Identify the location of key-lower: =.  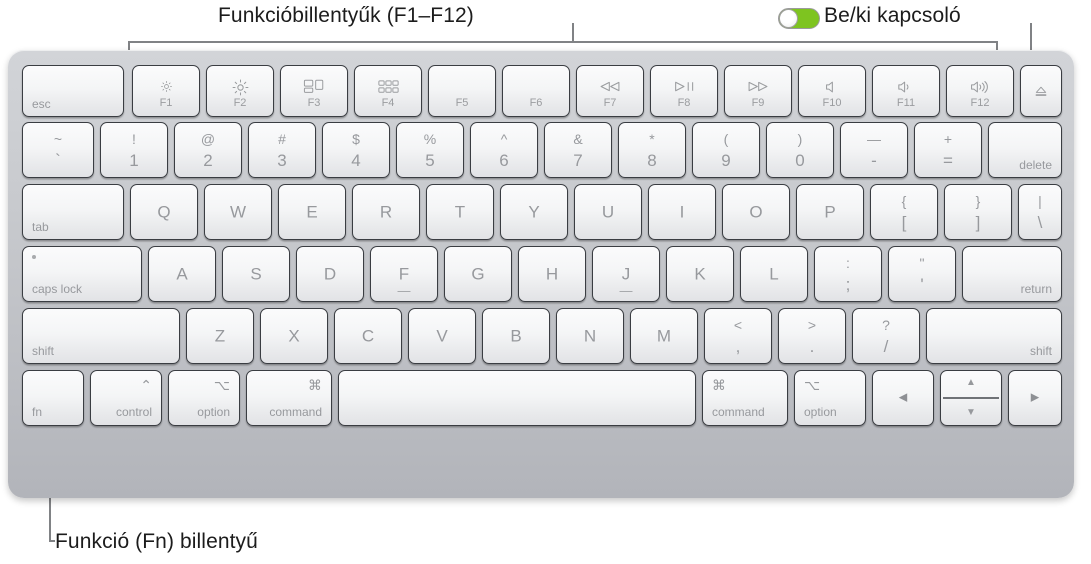
(948, 160).